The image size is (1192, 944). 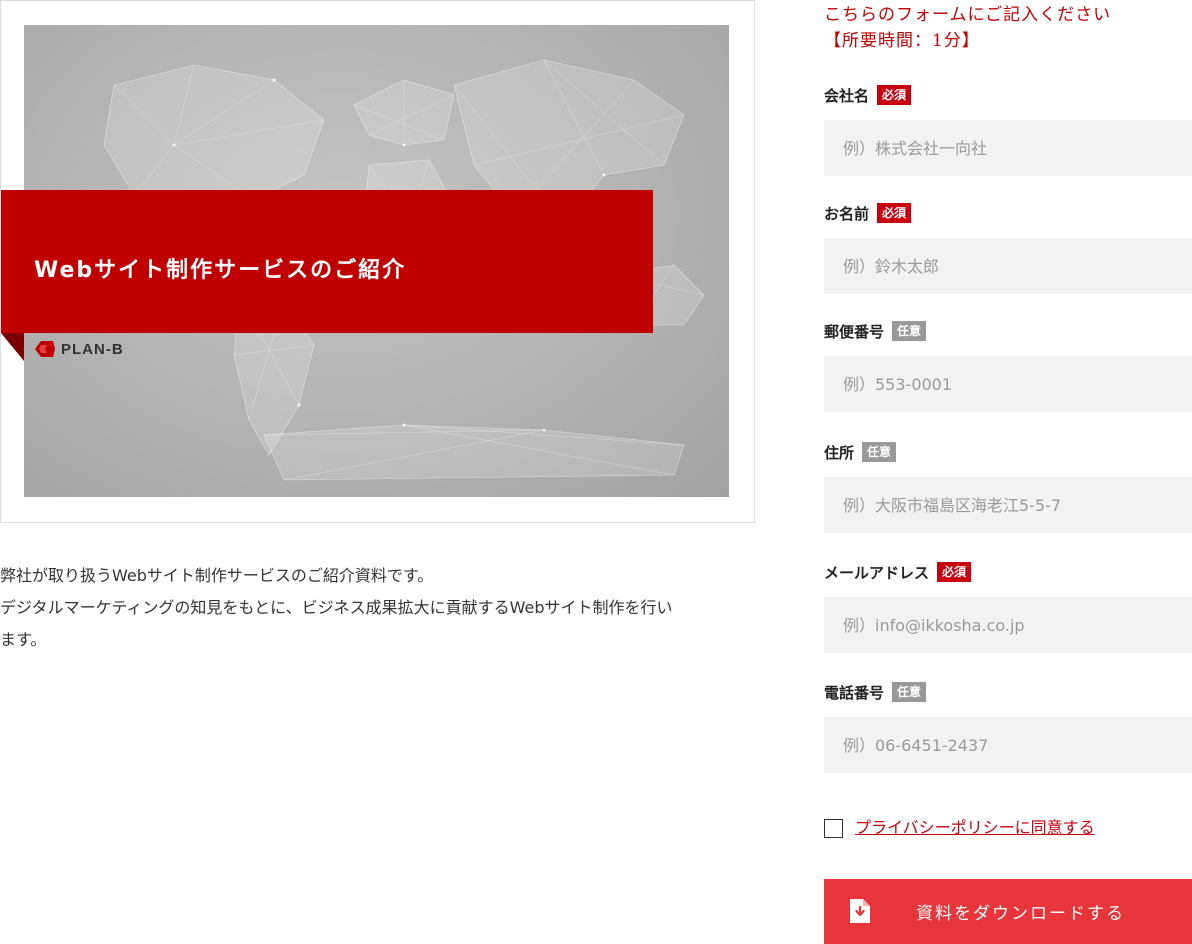 I want to click on field-label-text: 住所, so click(x=839, y=452).